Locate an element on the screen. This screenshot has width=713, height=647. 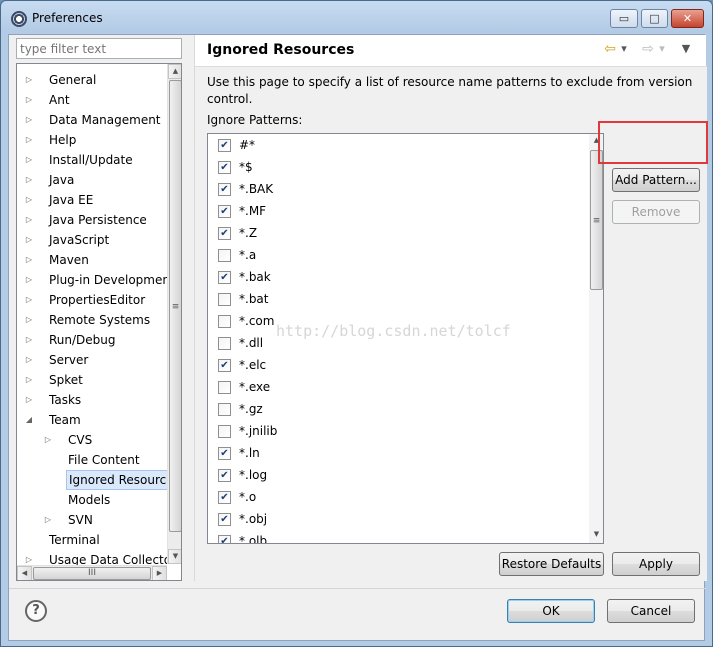
pattern-row: ✔ *.log is located at coordinates (398, 476).